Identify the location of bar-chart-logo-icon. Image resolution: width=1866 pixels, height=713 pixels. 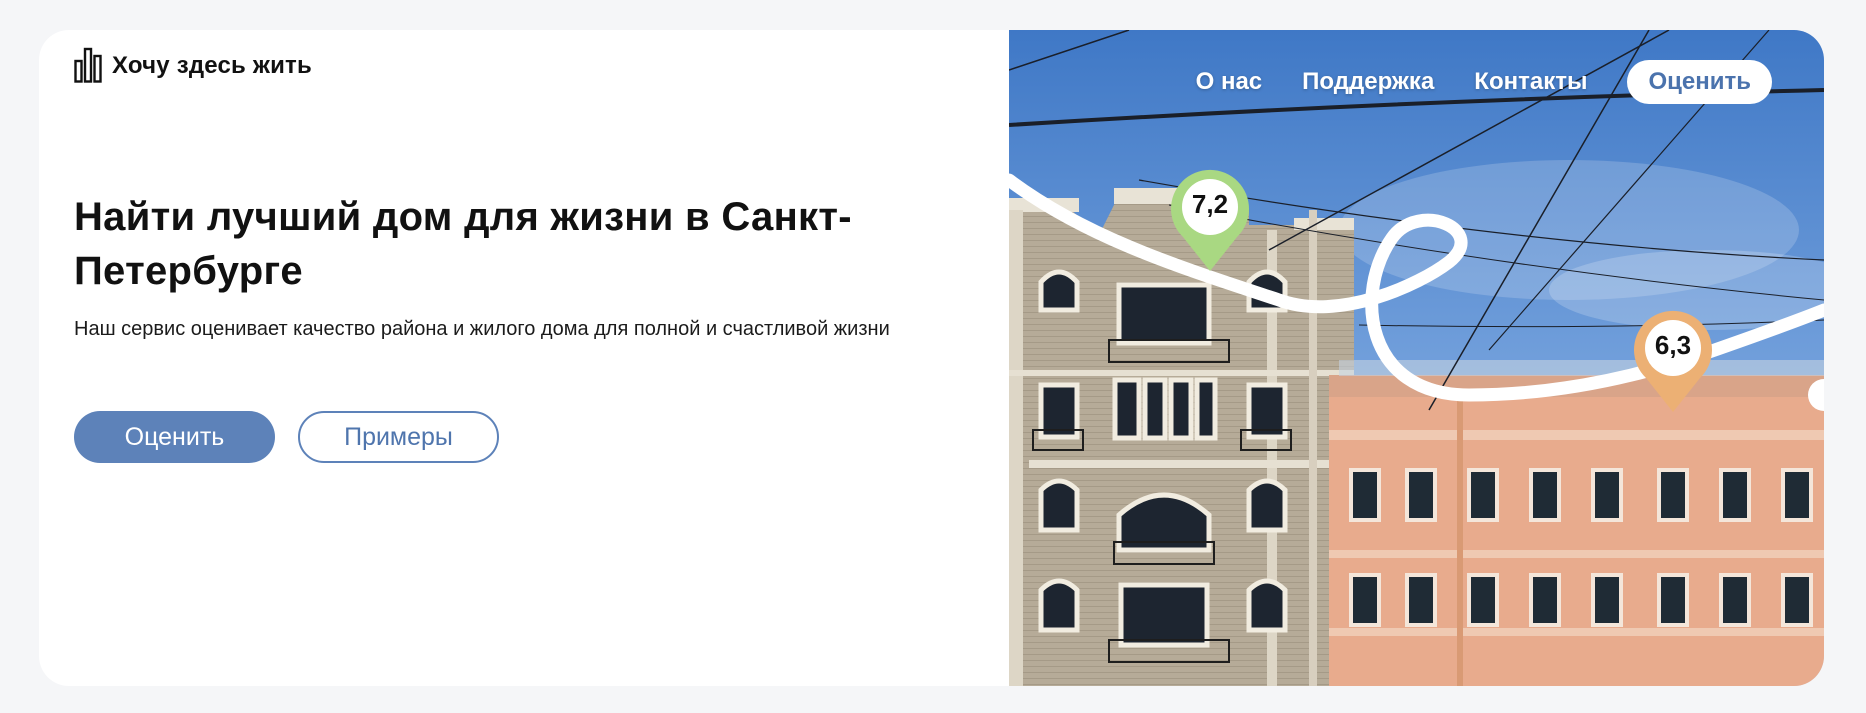
(88, 65).